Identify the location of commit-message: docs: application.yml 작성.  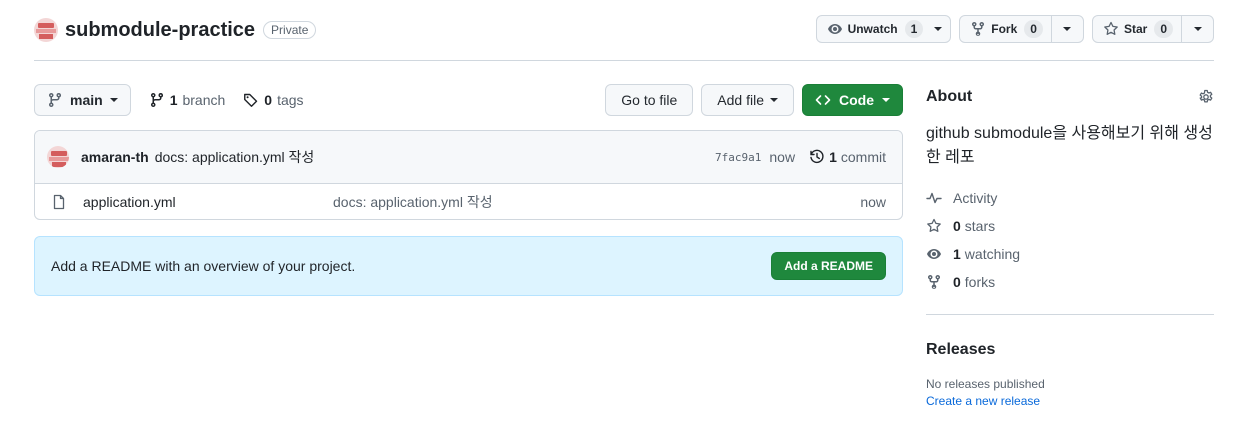
(235, 157).